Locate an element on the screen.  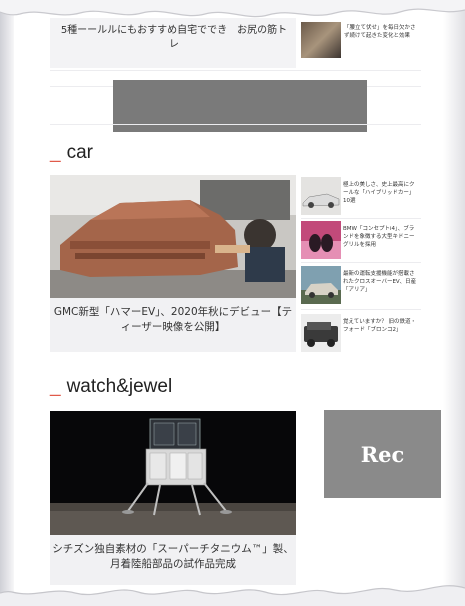
list-item-title: 最新の運転支援機能が搭載されたクロスオーバーEV、日産「アリア」 is located at coordinates (380, 282).